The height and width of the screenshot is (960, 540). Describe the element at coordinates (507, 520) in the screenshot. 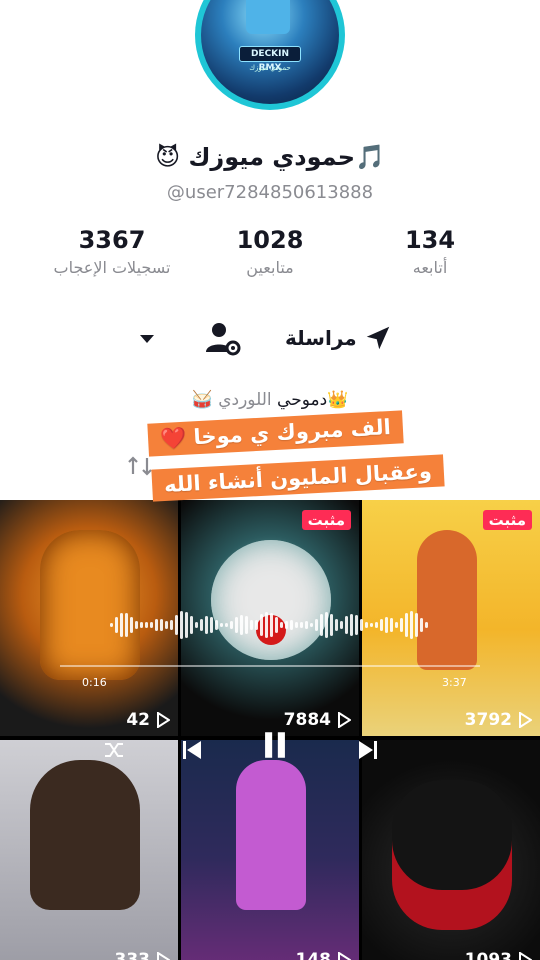

I see `pinned-badge: مثبت` at that location.